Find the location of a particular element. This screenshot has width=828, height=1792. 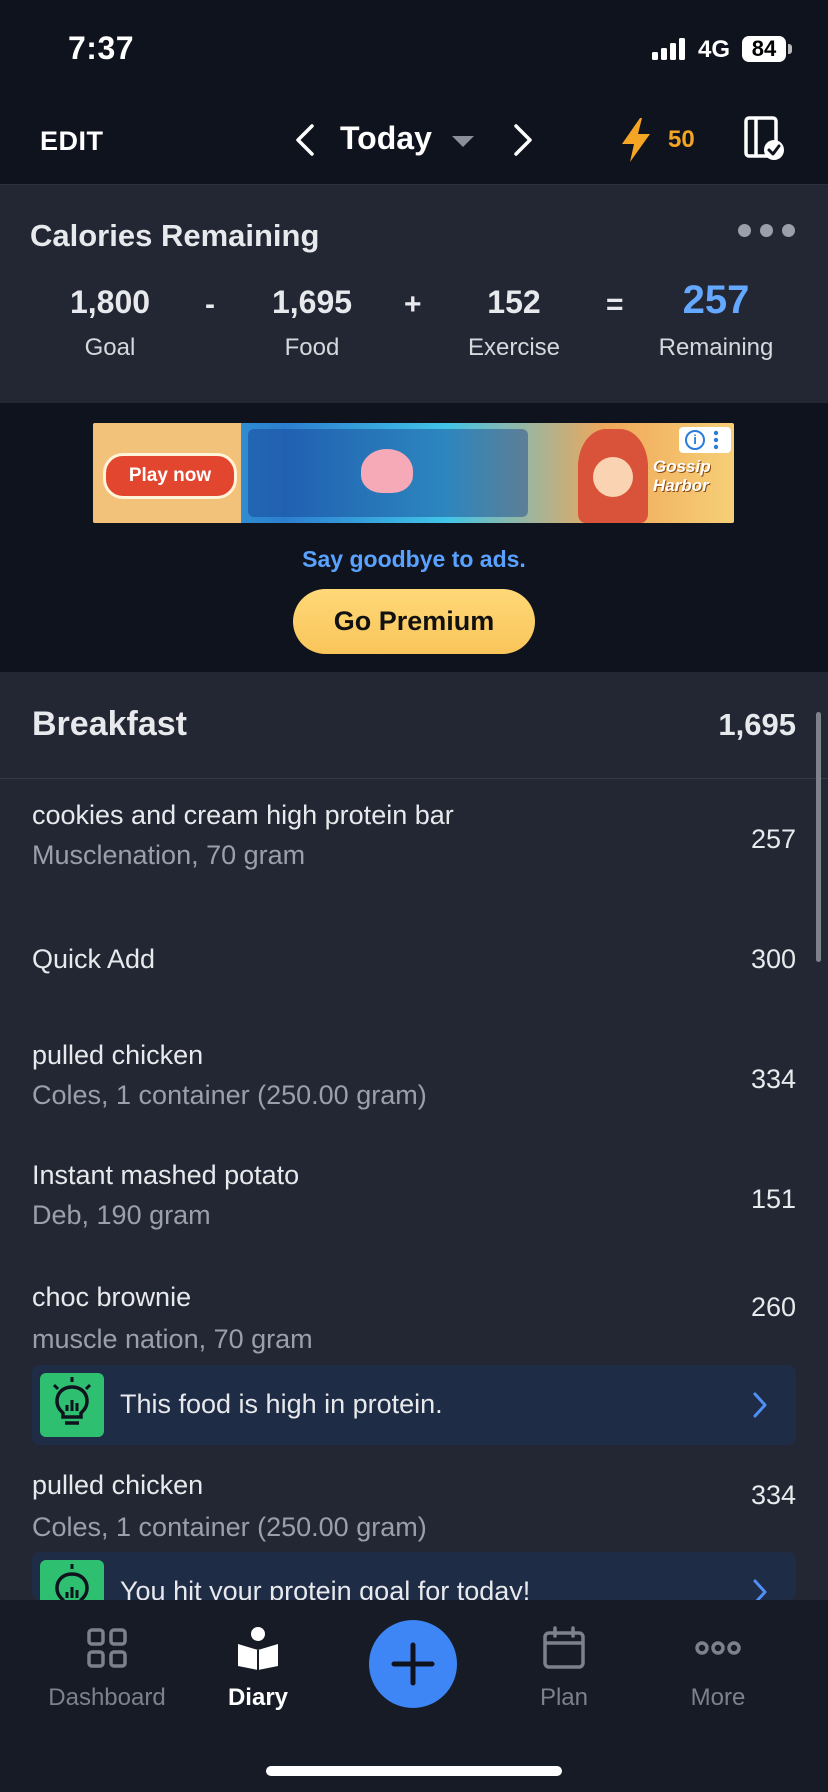

insight-text: This food is high in protein. is located at coordinates (281, 1404).